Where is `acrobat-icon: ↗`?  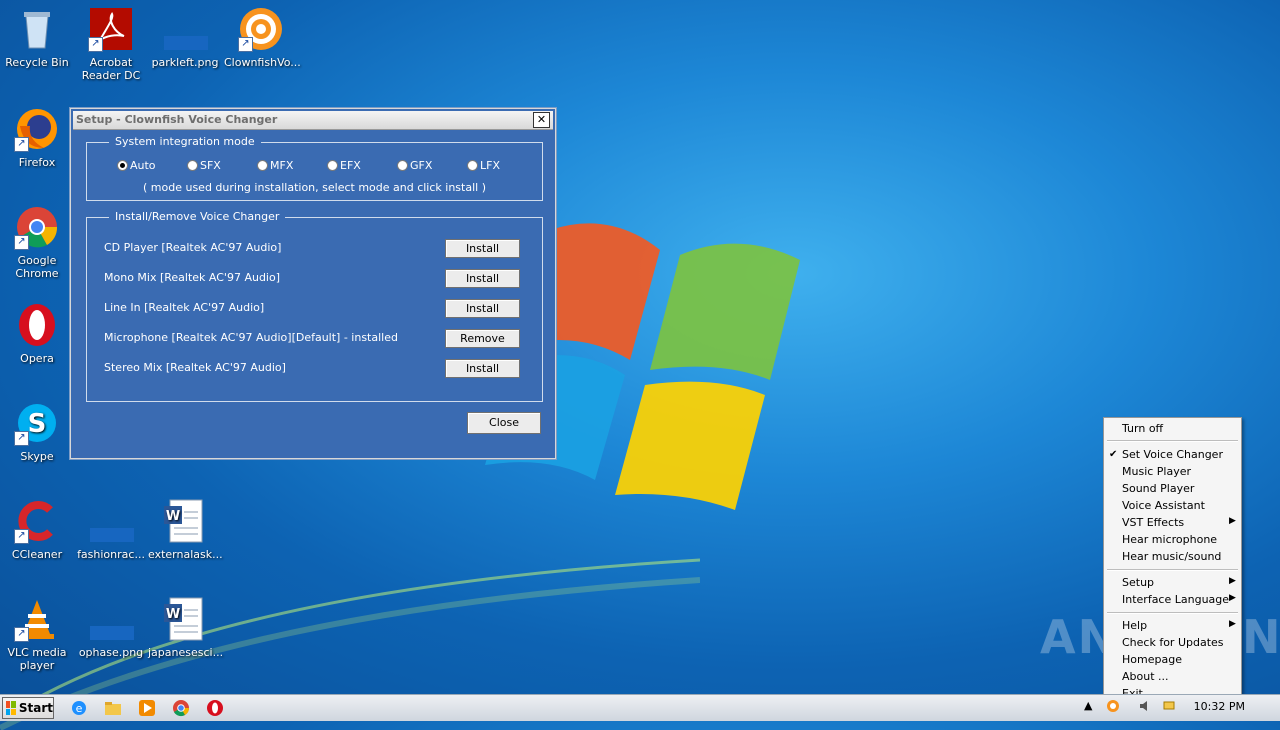 acrobat-icon: ↗ is located at coordinates (111, 29).